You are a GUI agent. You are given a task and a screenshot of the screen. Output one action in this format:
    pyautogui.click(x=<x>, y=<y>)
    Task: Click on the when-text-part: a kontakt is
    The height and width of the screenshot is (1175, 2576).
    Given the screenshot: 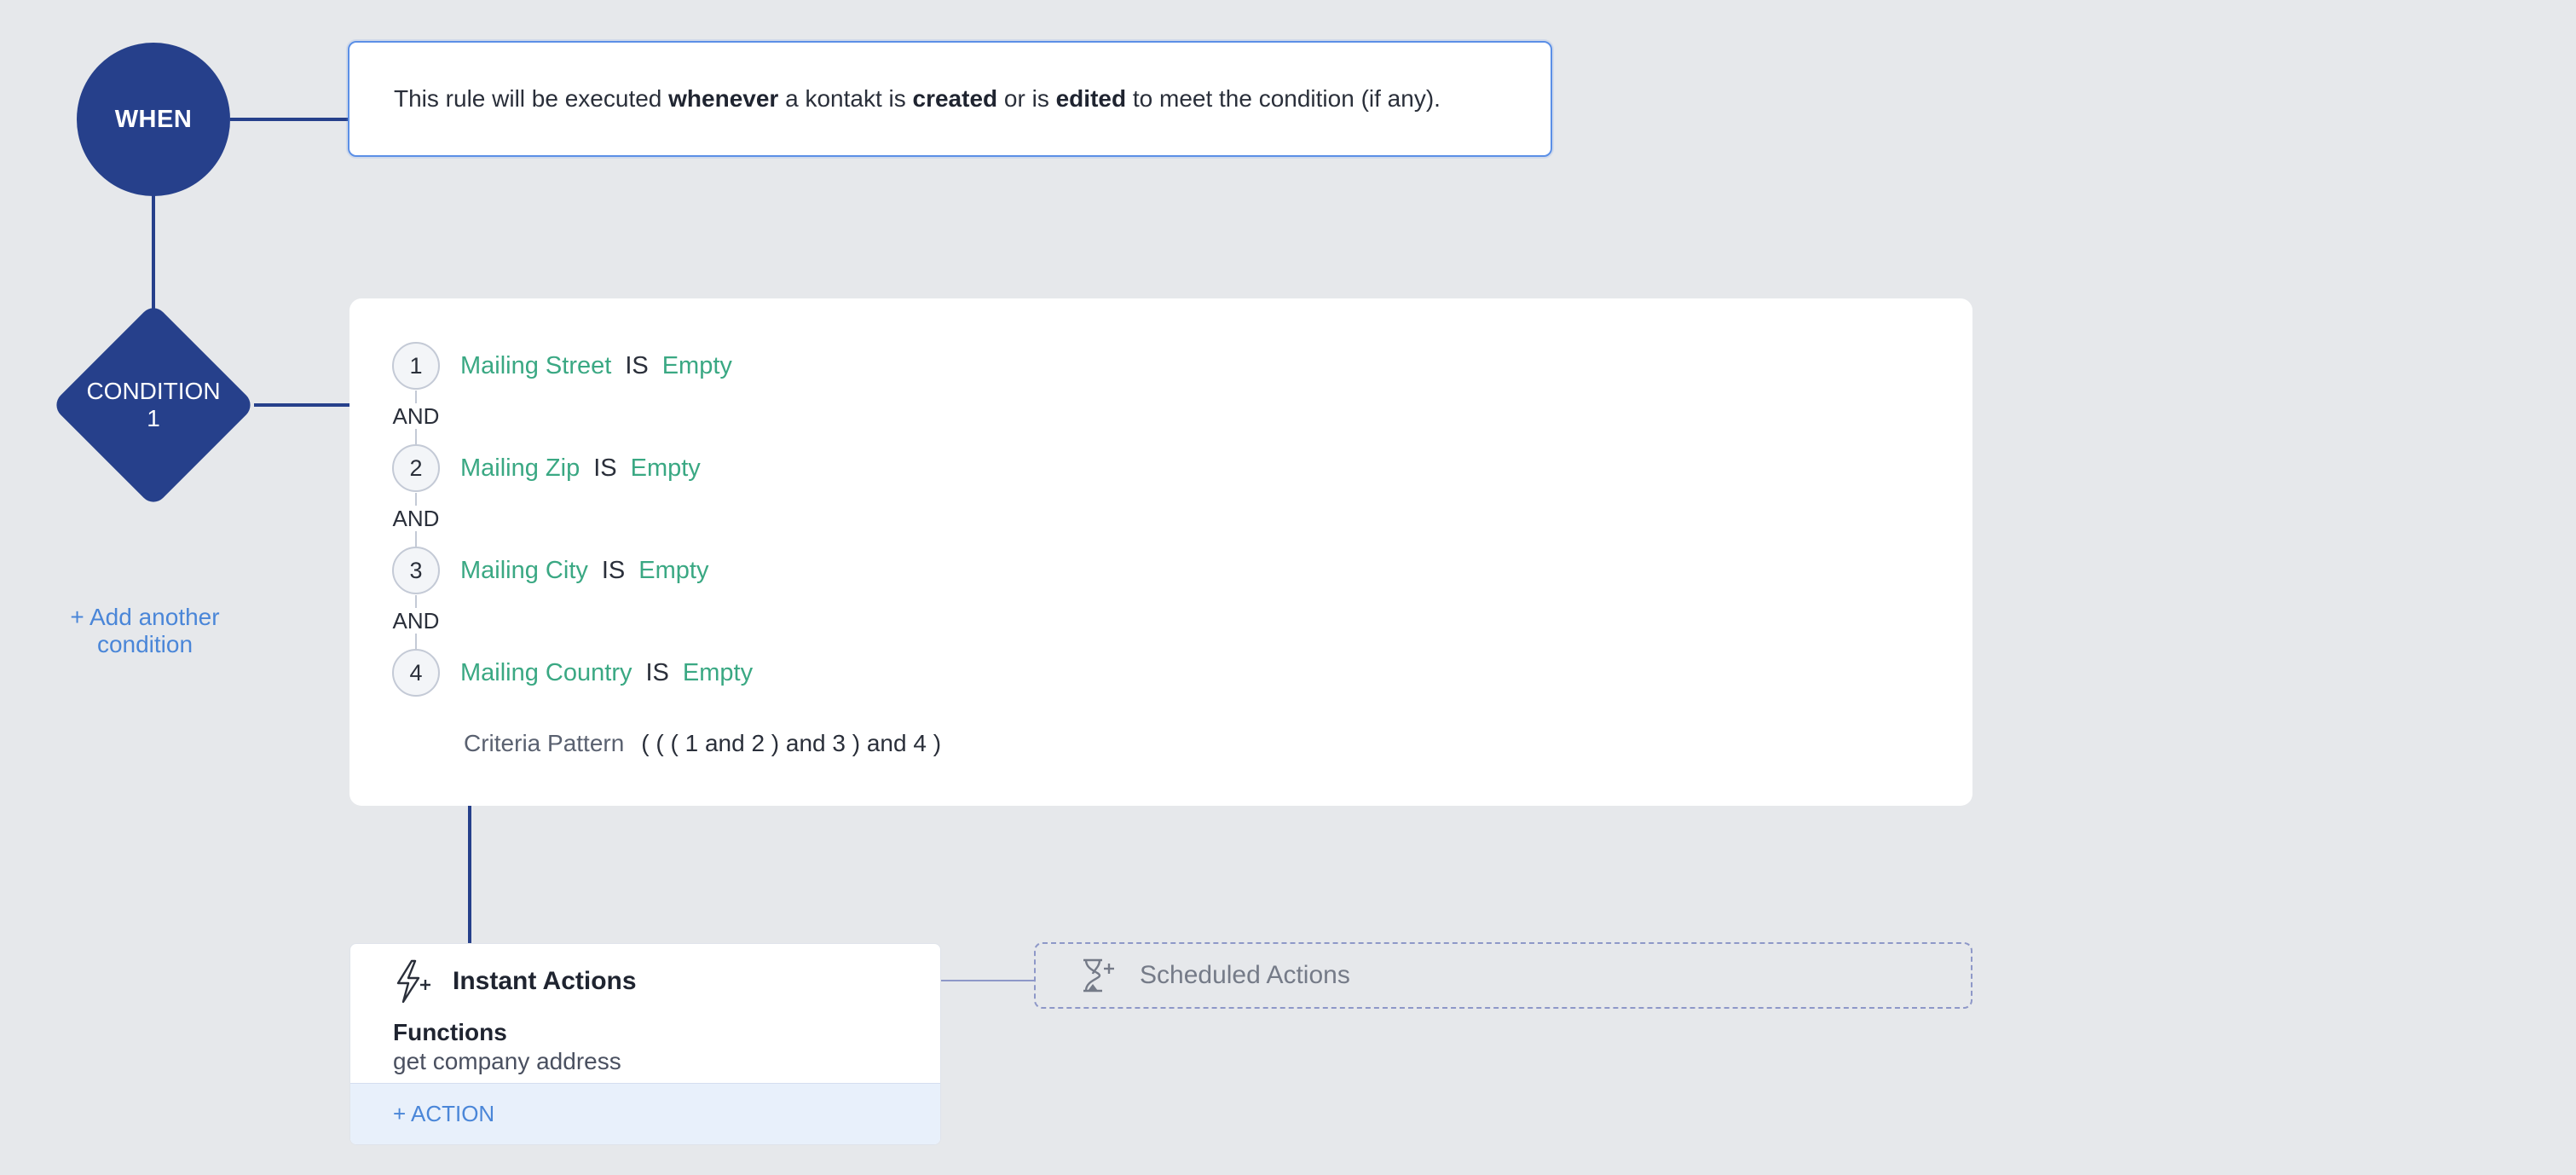 What is the action you would take?
    pyautogui.click(x=845, y=98)
    